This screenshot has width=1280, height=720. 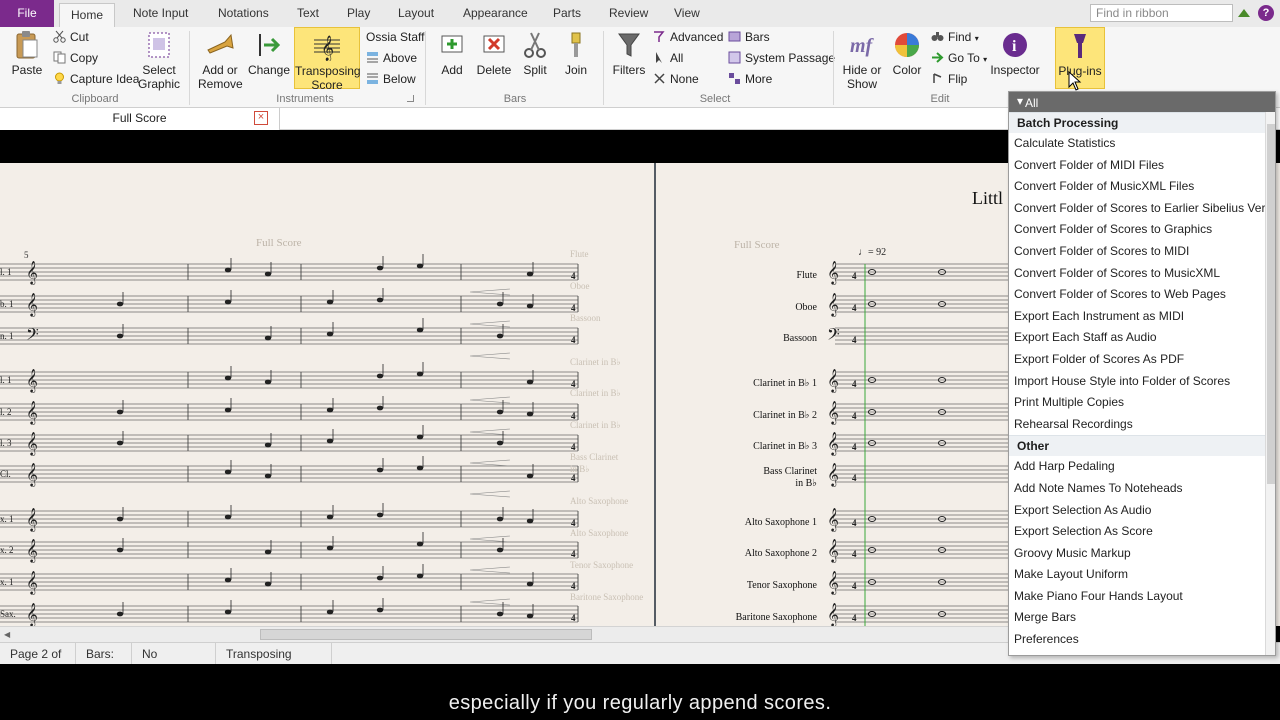 I want to click on plugin-menu-item: Convert Folder of Scores to Web Pages, so click(x=1137, y=295).